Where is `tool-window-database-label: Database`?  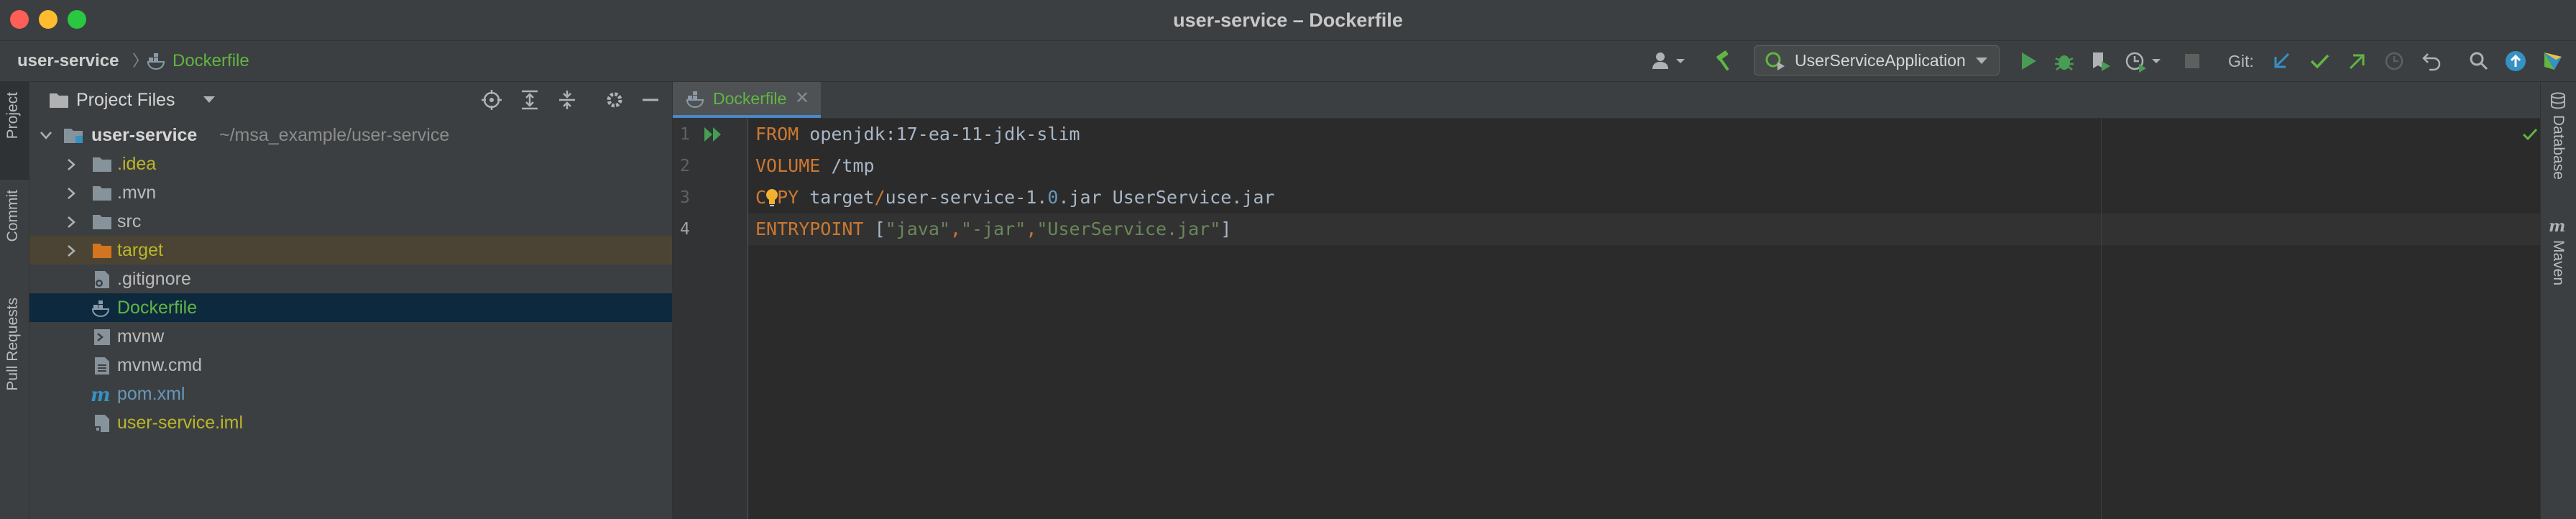 tool-window-database-label: Database is located at coordinates (2558, 147).